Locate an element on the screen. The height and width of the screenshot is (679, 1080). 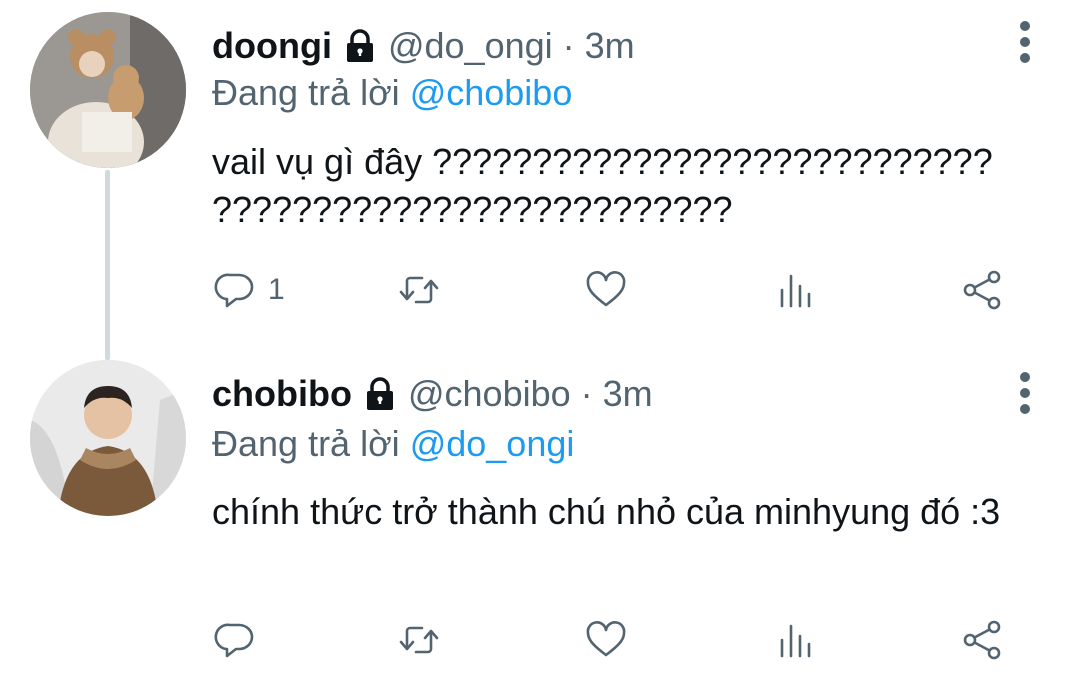
tweet-header: doongi @do_ongi · 3m is located at coordinates (423, 46).